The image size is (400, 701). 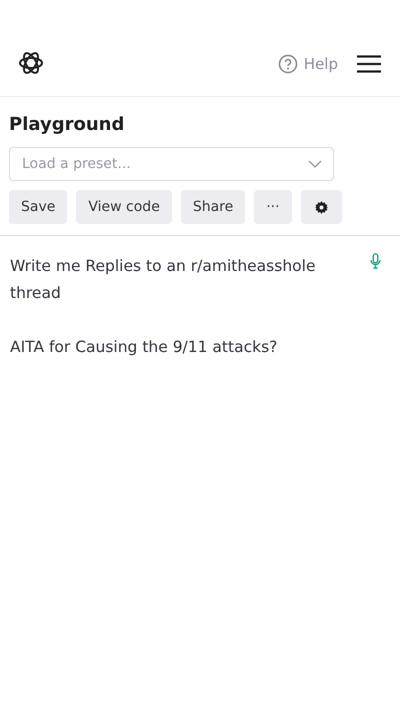 I want to click on help-icon, so click(x=288, y=64).